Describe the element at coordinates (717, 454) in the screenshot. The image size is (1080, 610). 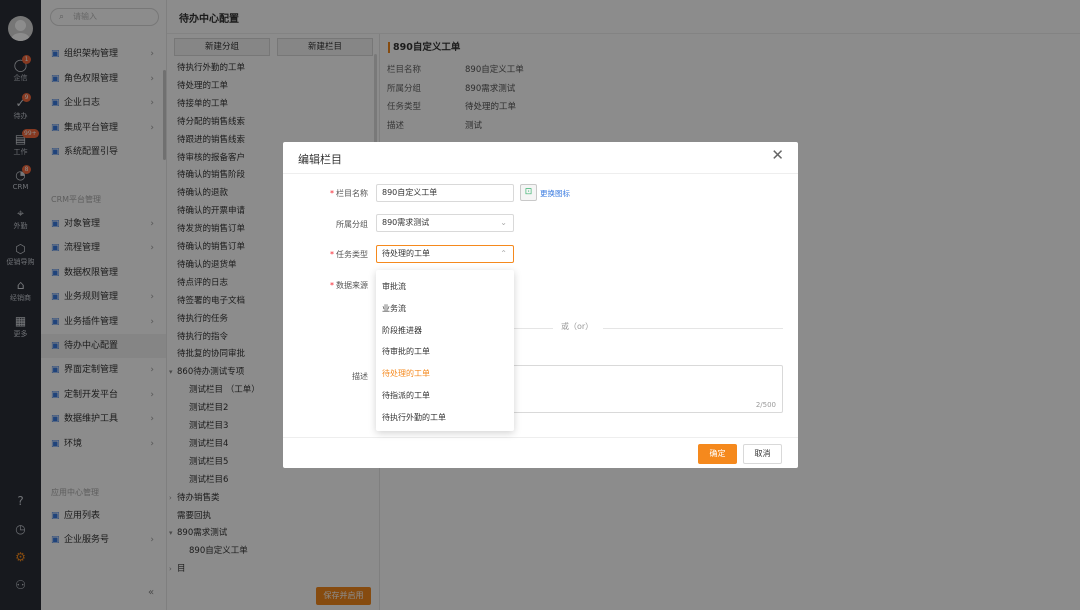
I see `confirm-button: 确定` at that location.